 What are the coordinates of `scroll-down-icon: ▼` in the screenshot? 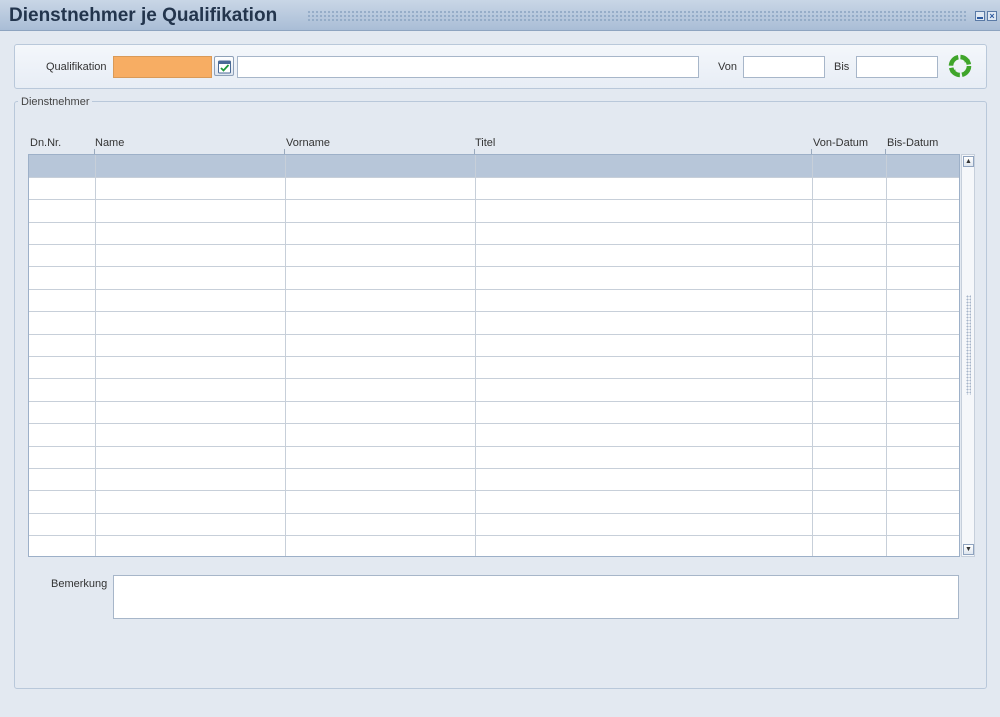 It's located at (968, 549).